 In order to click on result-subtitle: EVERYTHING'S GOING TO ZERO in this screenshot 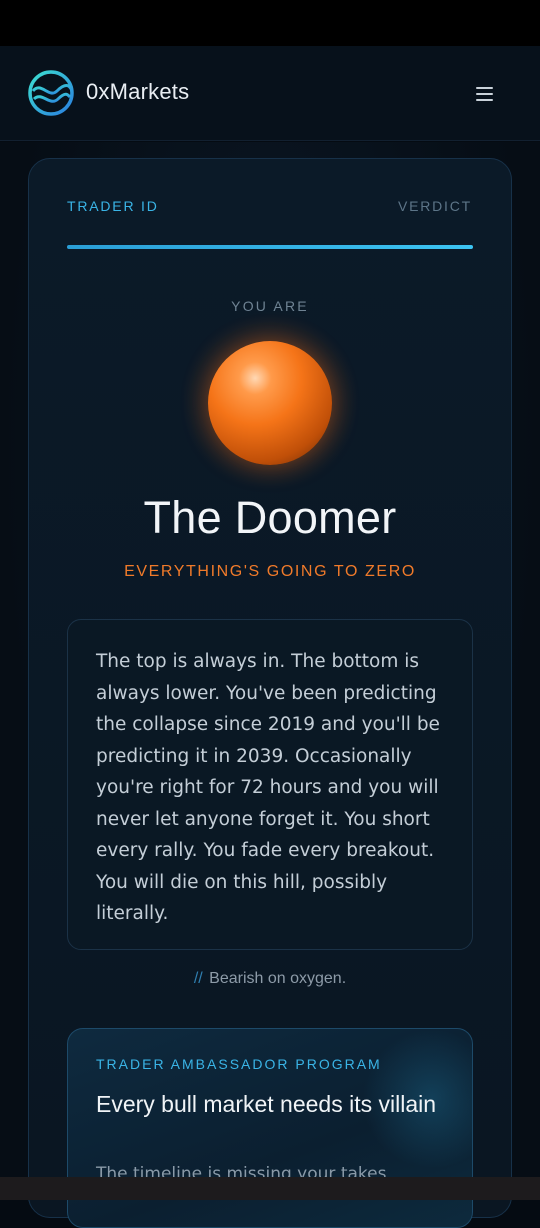, I will do `click(270, 571)`.